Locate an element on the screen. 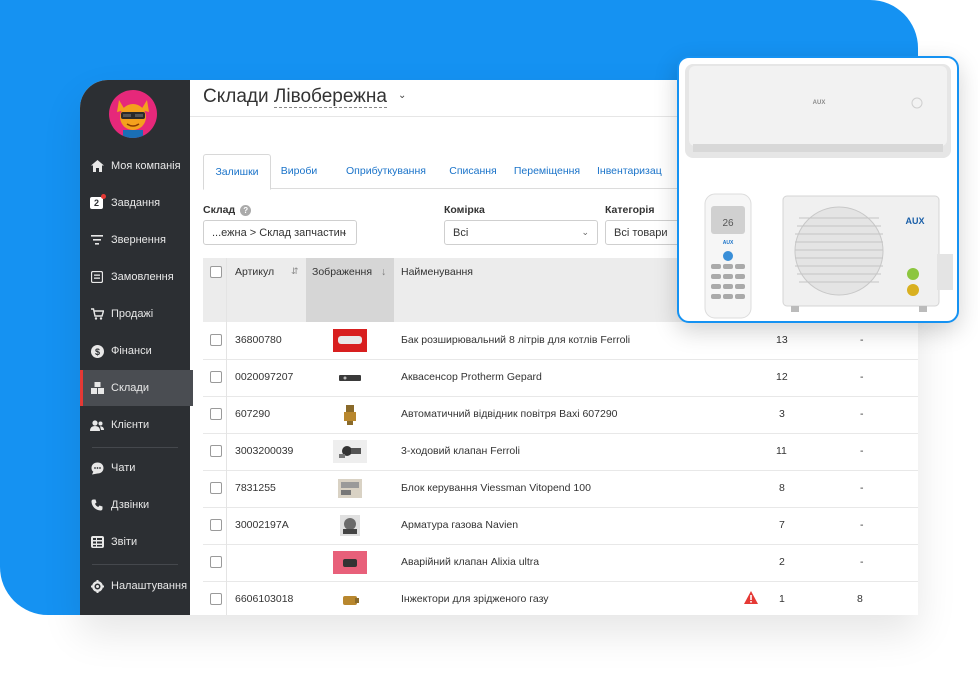 The width and height of the screenshot is (978, 688). sidebar-divider is located at coordinates (135, 564).